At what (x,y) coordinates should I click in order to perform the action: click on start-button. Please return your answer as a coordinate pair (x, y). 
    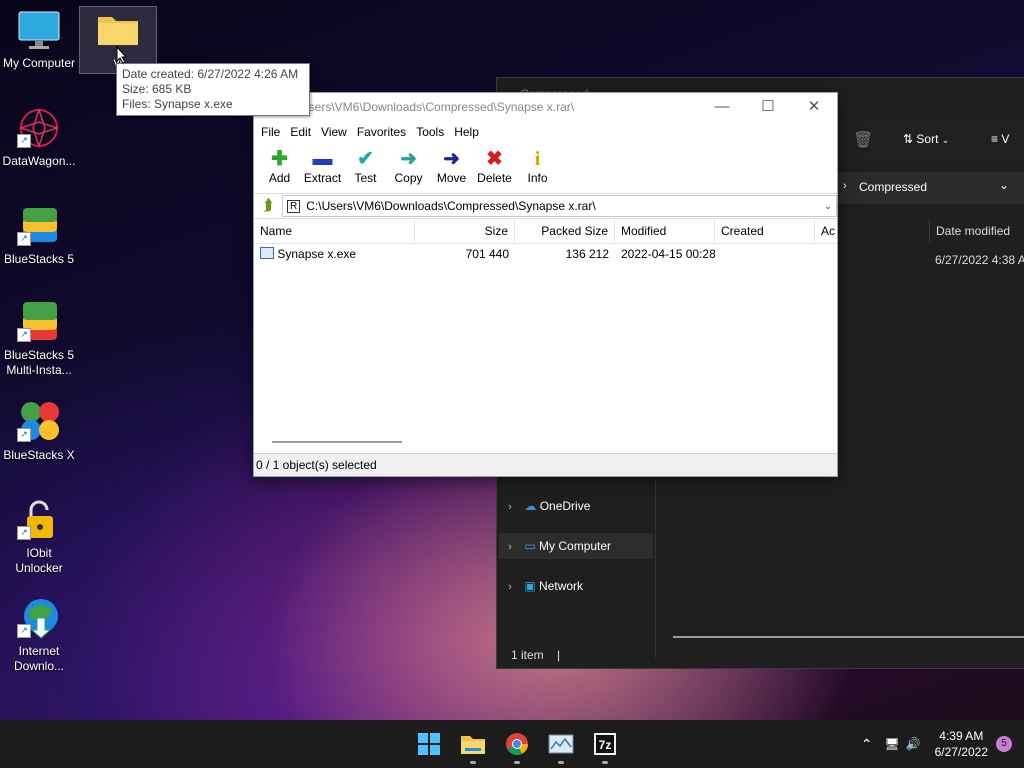
    Looking at the image, I should click on (429, 744).